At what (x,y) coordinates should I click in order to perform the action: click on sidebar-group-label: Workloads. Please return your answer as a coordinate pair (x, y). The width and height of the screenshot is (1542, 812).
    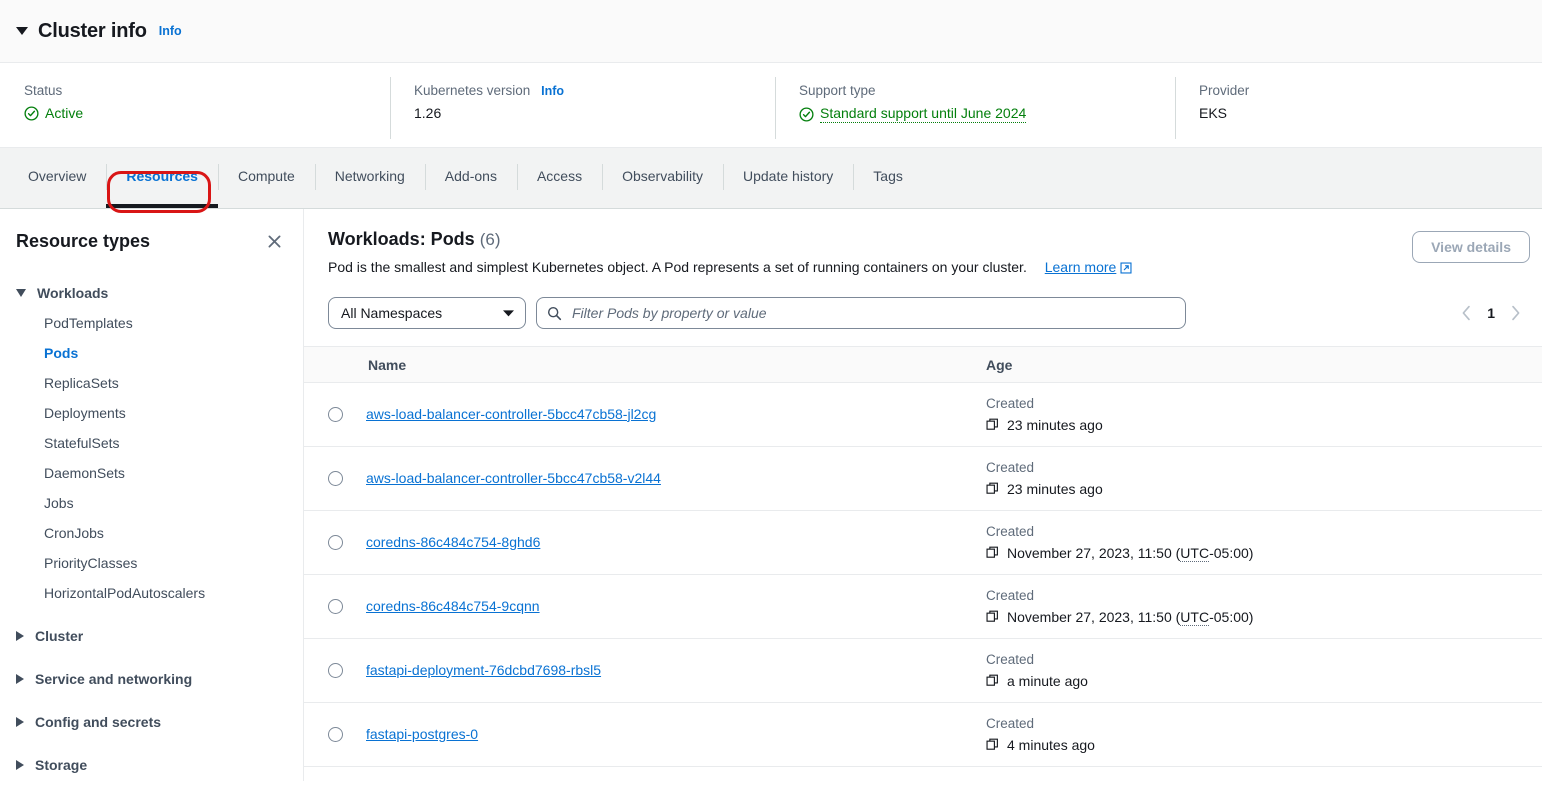
    Looking at the image, I should click on (73, 293).